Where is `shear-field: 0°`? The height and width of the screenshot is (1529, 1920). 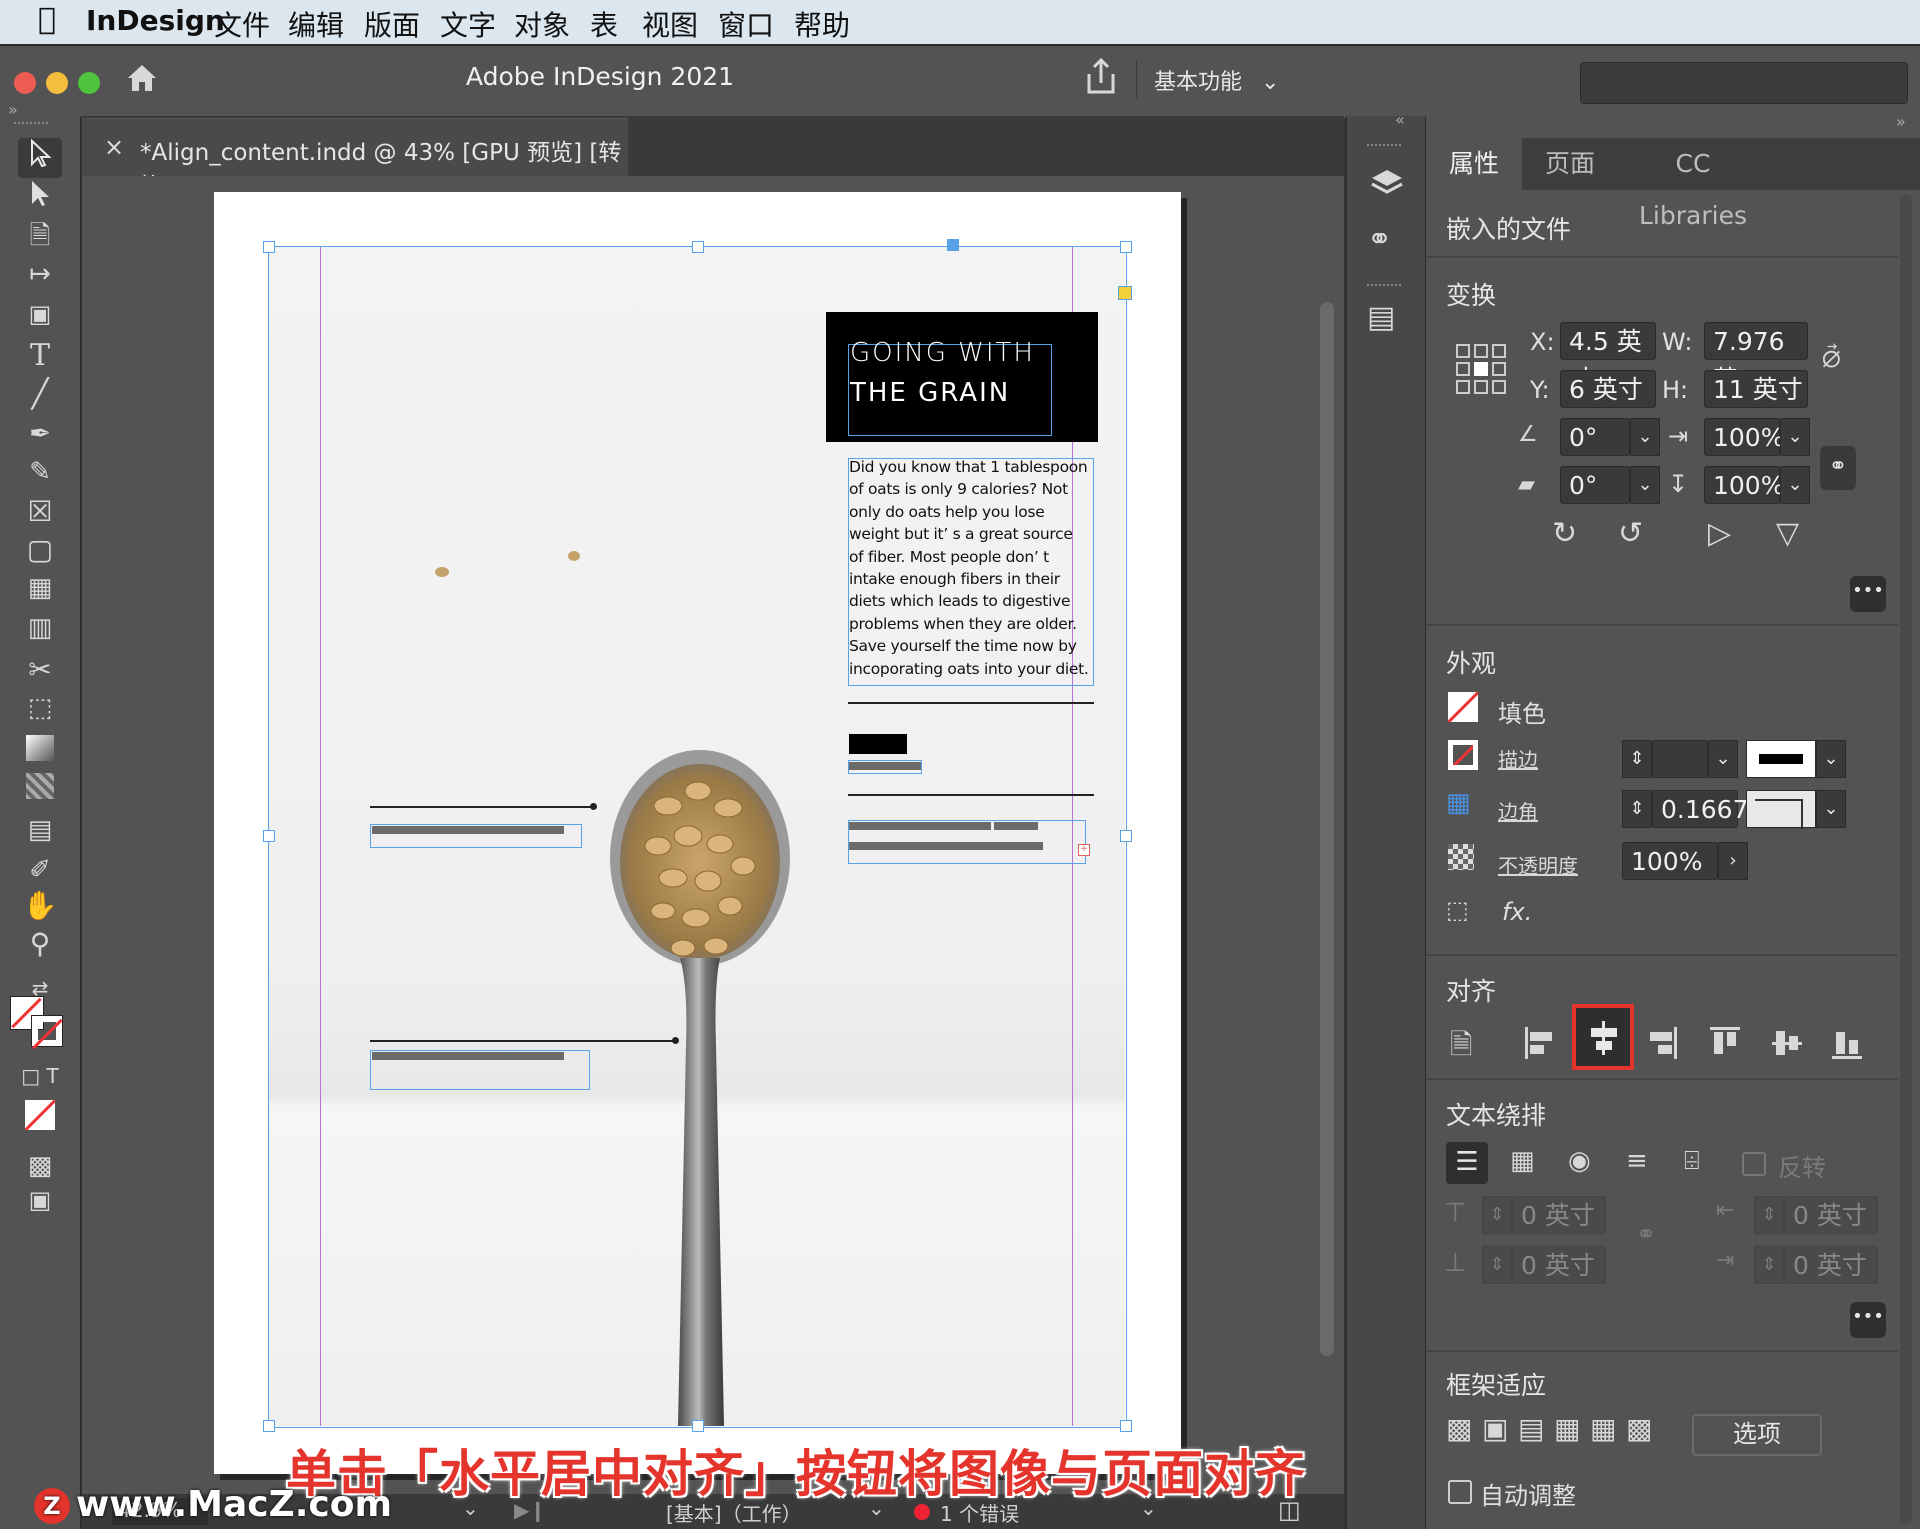
shear-field: 0° is located at coordinates (1595, 485).